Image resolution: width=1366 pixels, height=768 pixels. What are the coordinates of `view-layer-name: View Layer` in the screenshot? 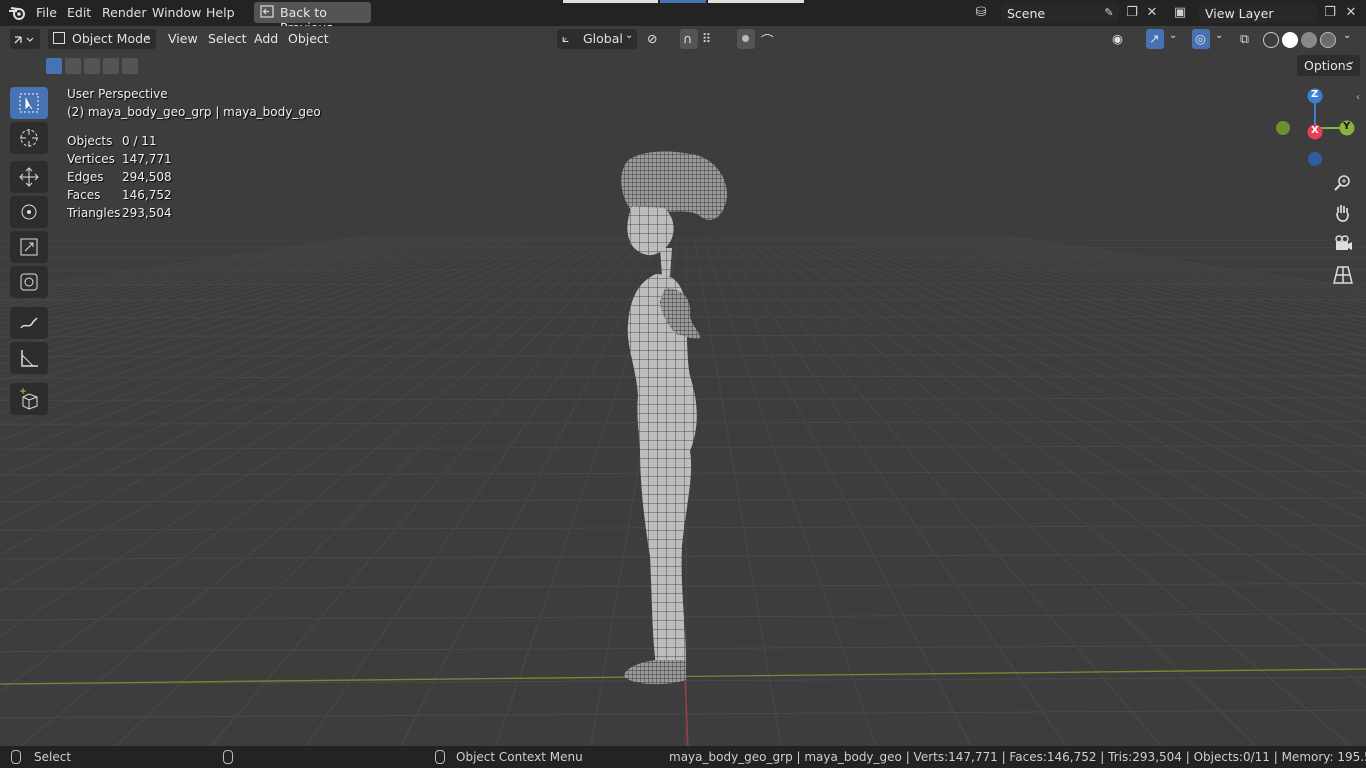 It's located at (1239, 13).